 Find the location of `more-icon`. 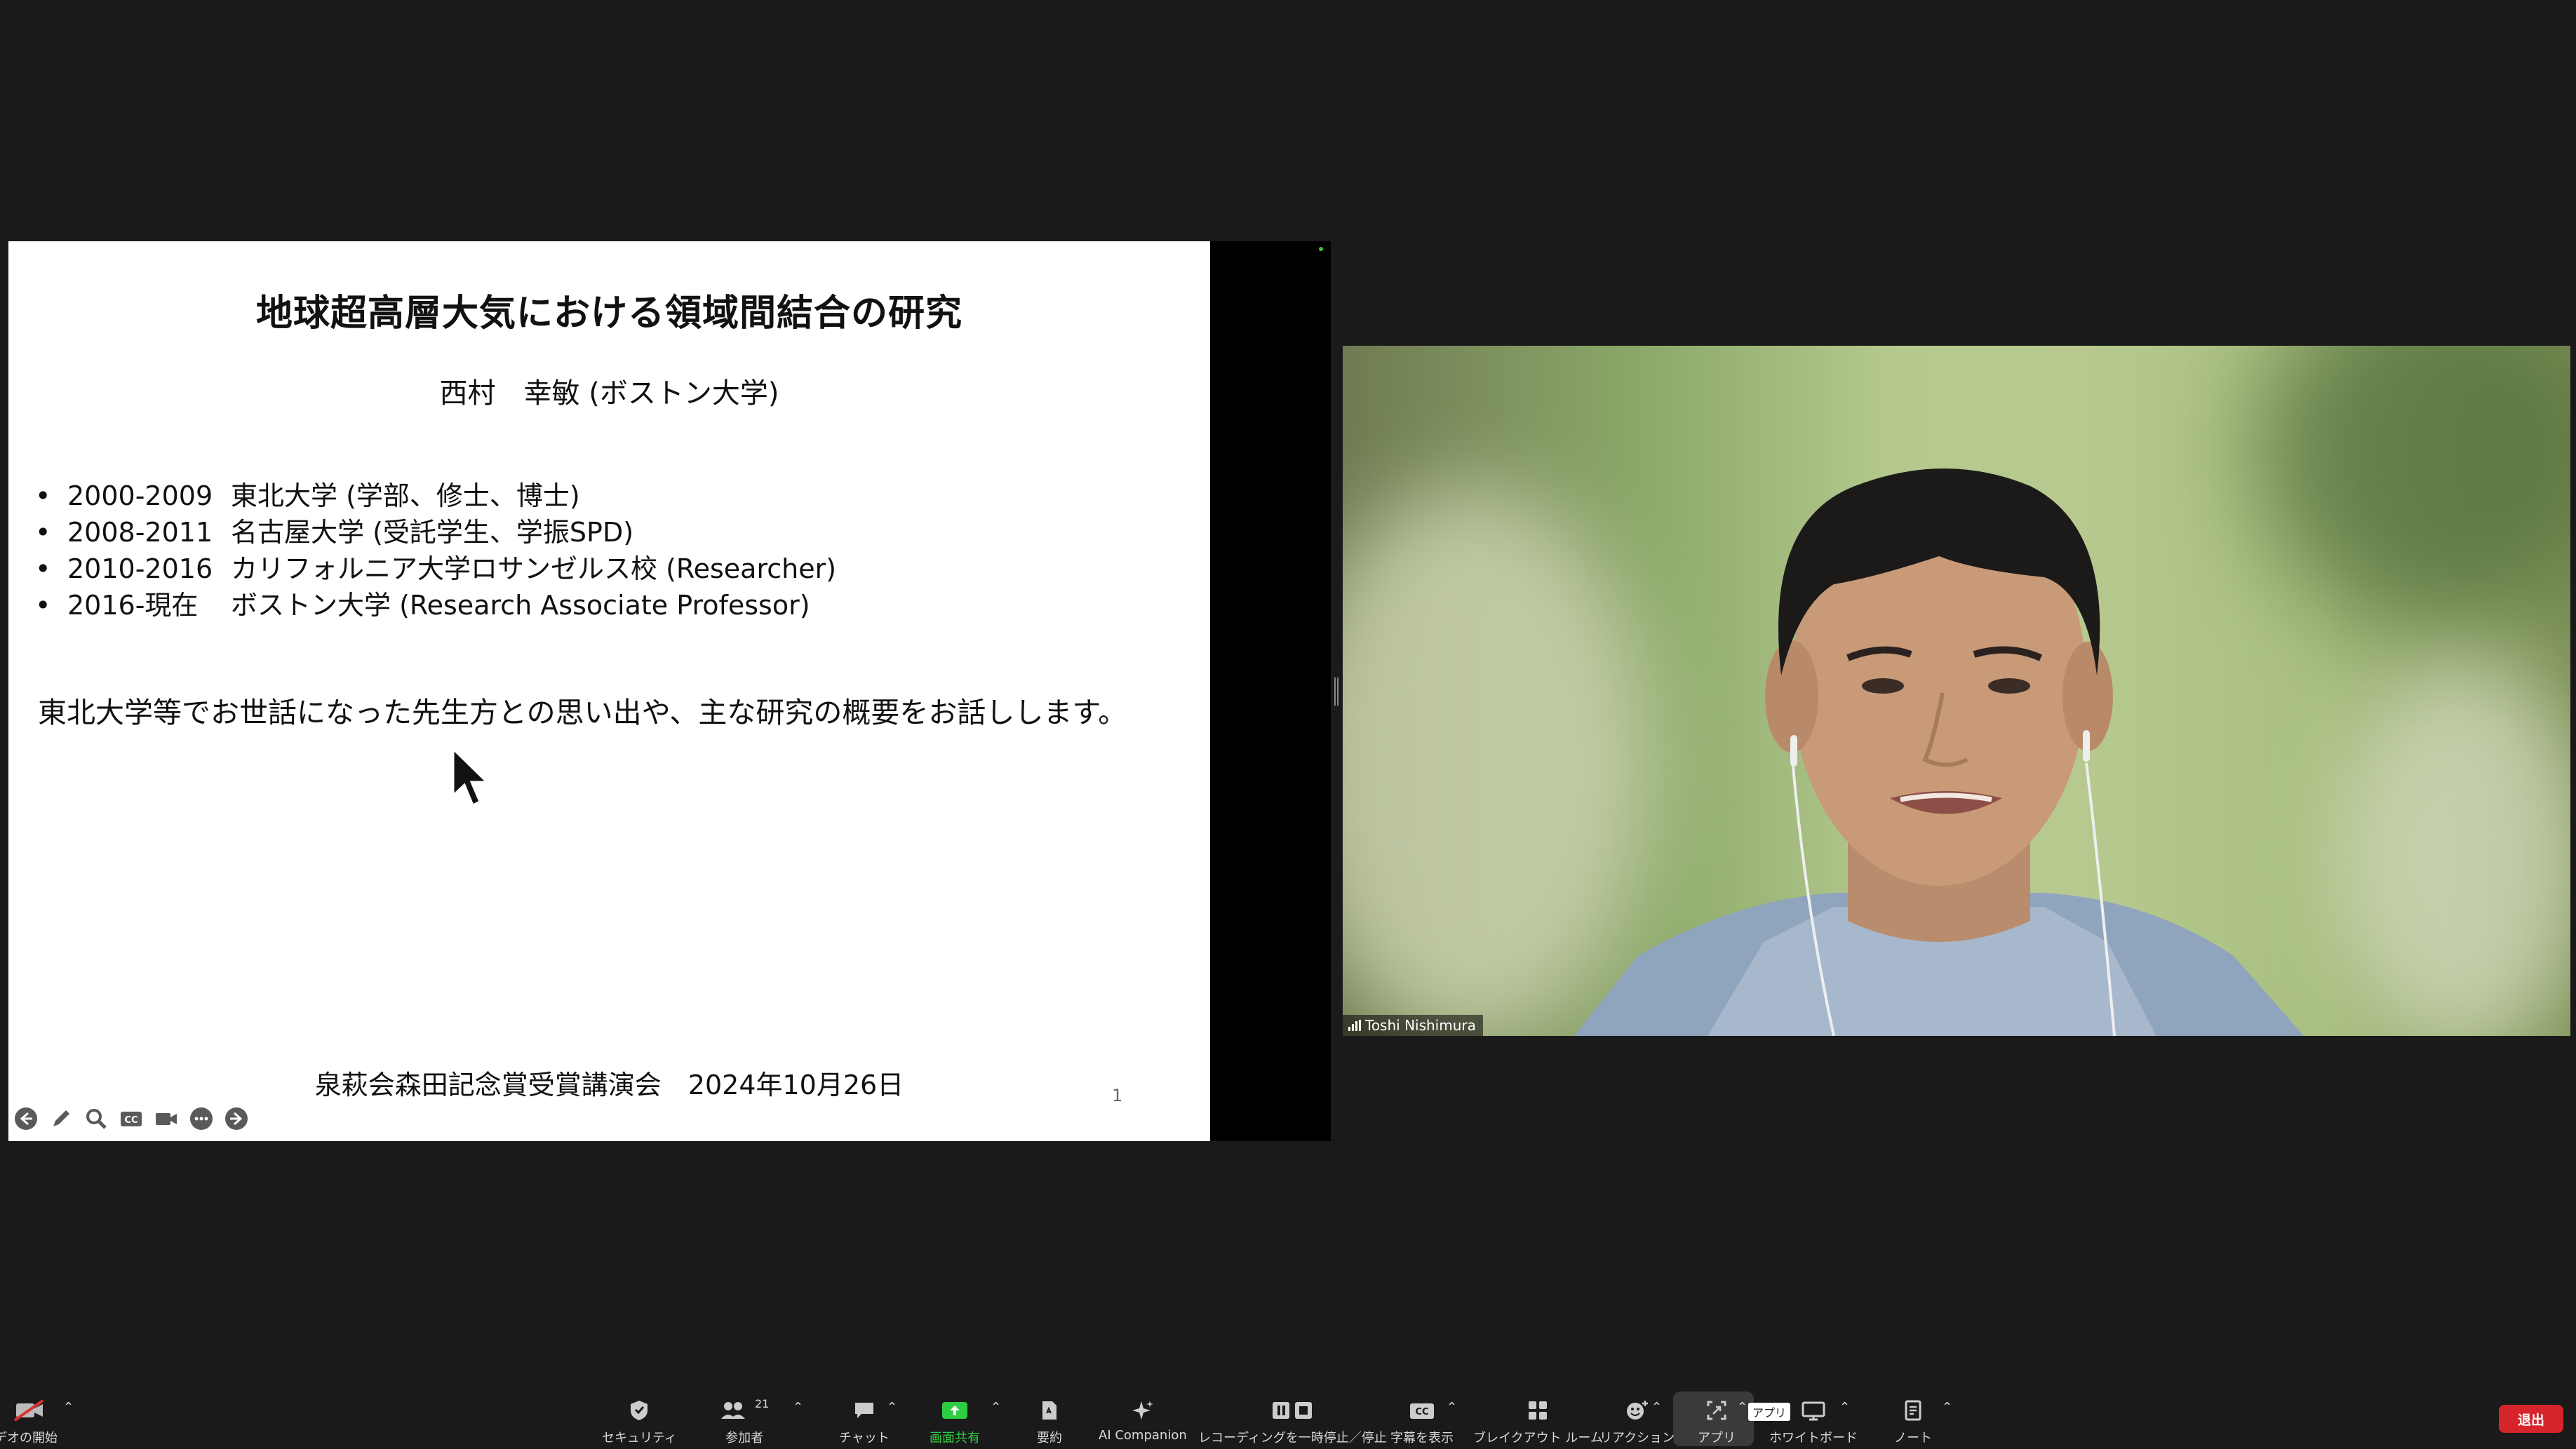

more-icon is located at coordinates (201, 1119).